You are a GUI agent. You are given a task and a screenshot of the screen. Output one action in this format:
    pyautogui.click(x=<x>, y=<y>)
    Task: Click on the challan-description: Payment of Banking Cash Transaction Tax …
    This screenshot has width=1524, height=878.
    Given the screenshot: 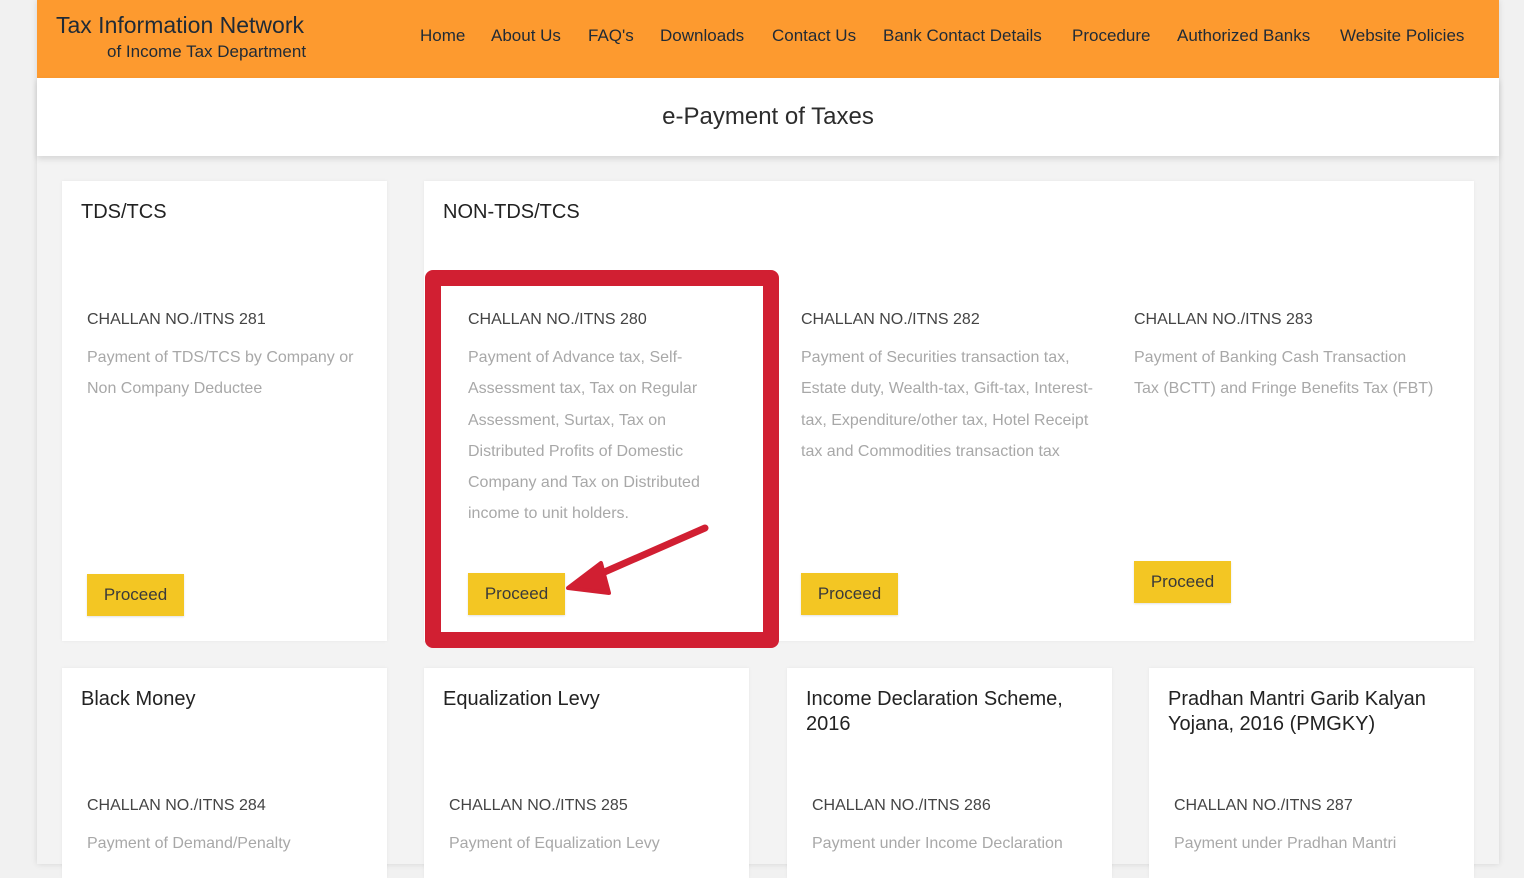 What is the action you would take?
    pyautogui.click(x=1284, y=373)
    